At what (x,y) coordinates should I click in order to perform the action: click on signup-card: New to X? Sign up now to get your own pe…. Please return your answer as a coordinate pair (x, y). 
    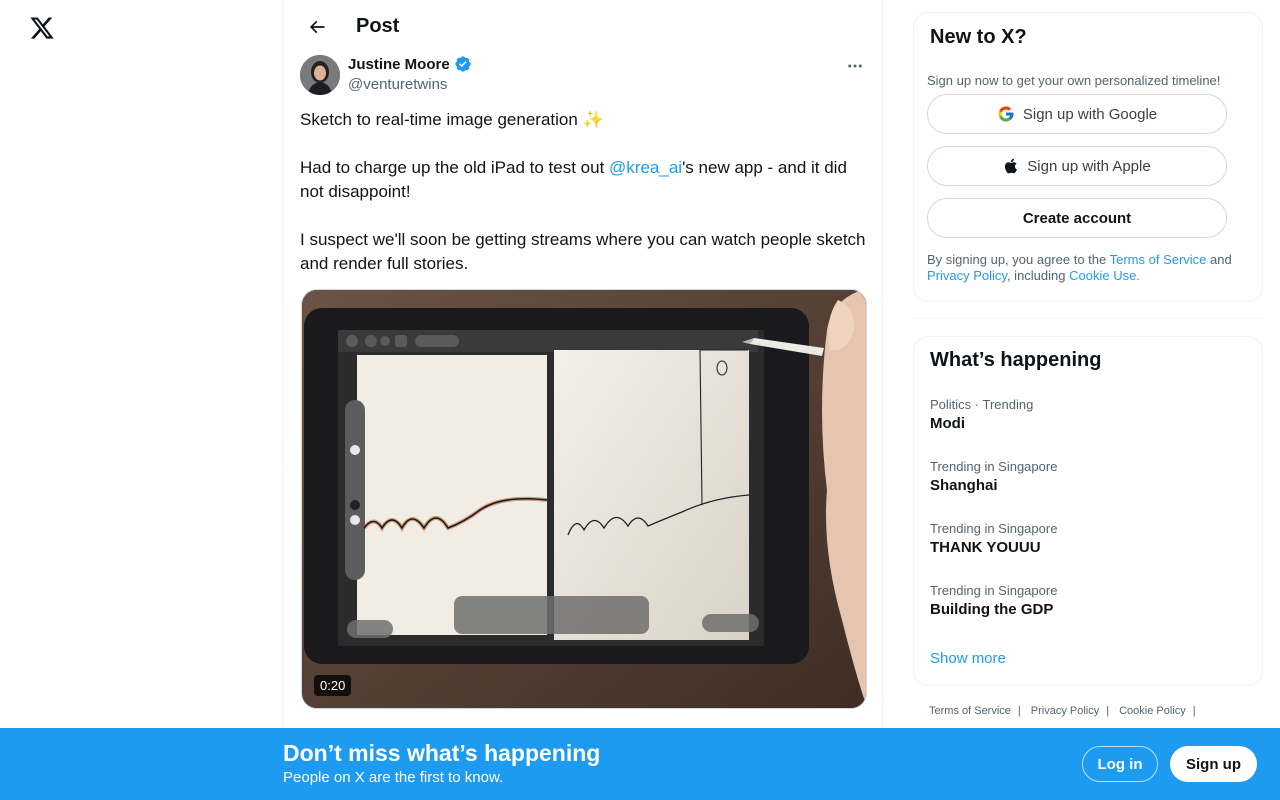
    Looking at the image, I should click on (1088, 157).